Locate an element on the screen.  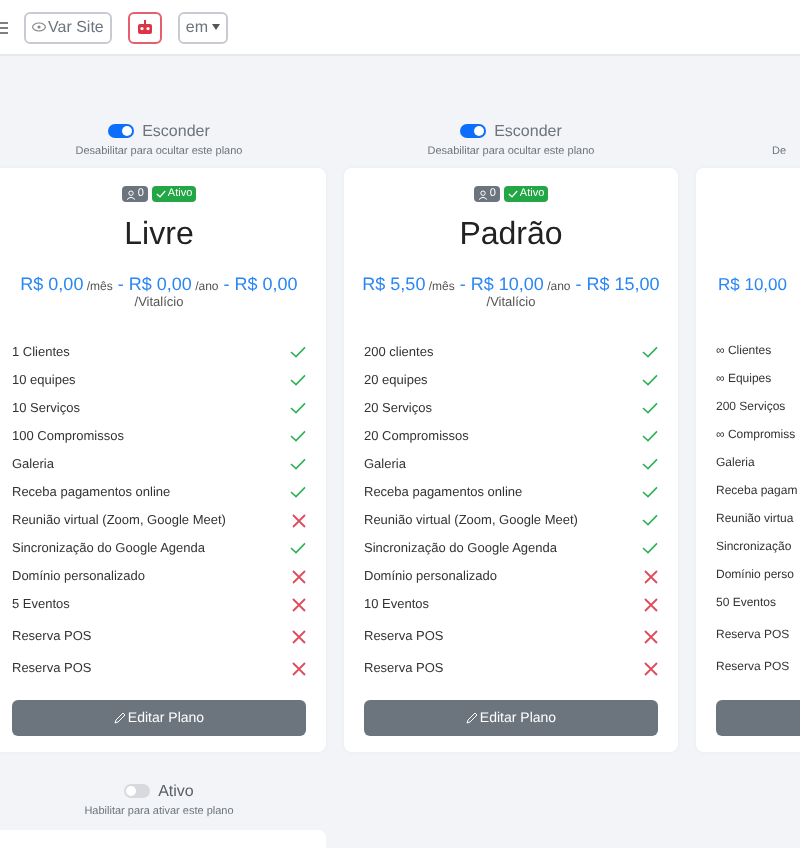
plan-title: Livre is located at coordinates (159, 236).